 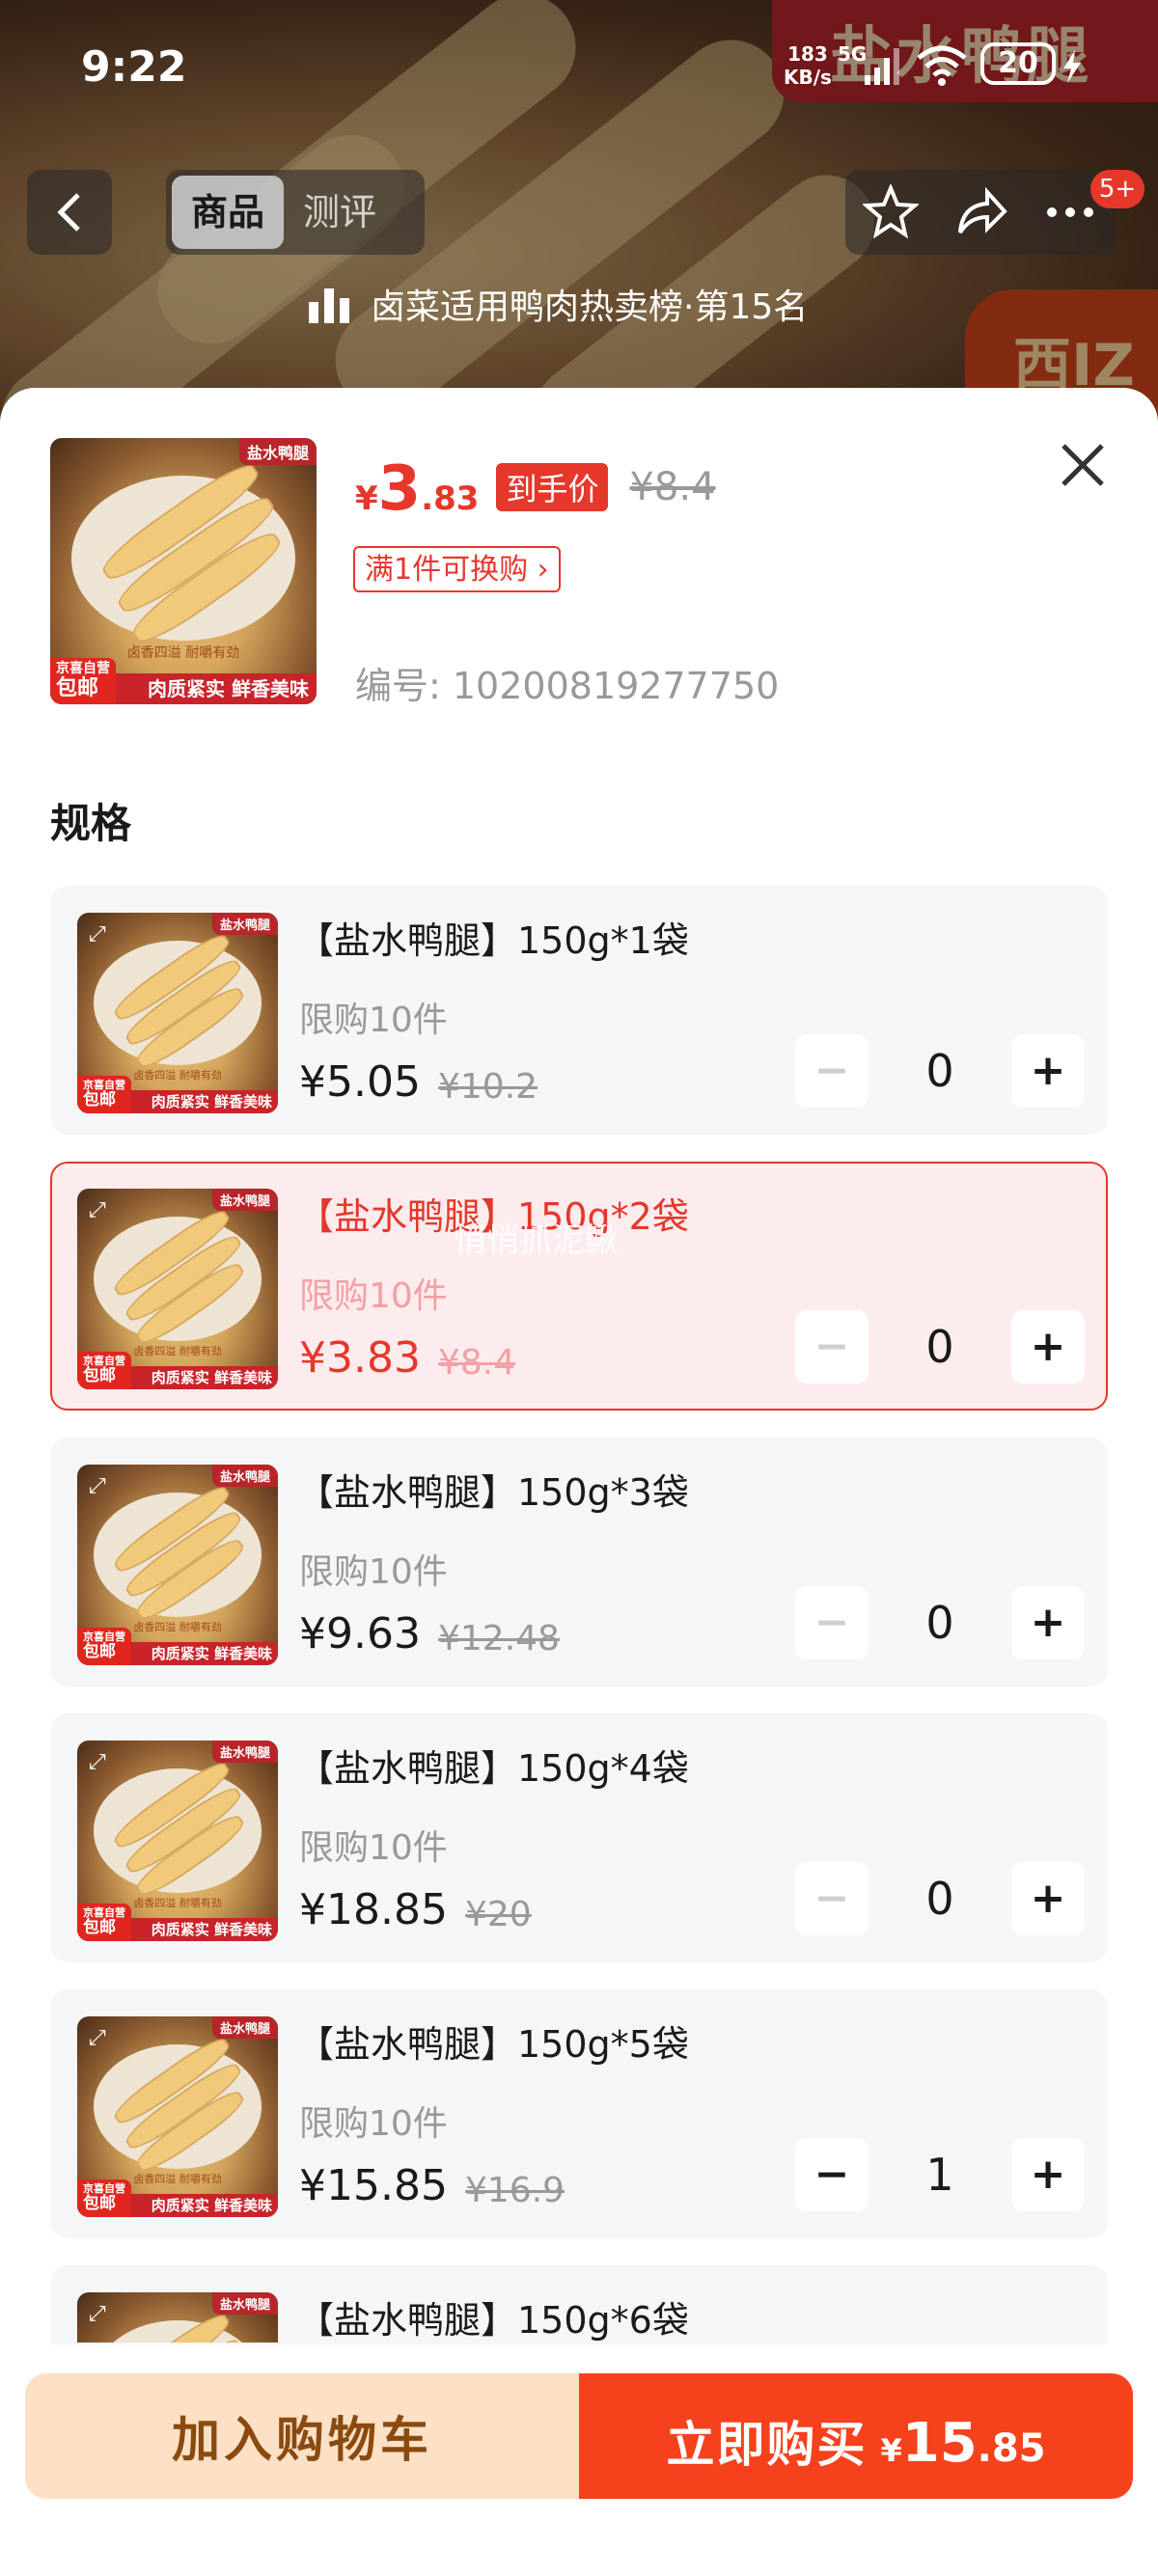 What do you see at coordinates (493, 1492) in the screenshot?
I see `sku-name: 【盐水鸭腿】150g*3袋` at bounding box center [493, 1492].